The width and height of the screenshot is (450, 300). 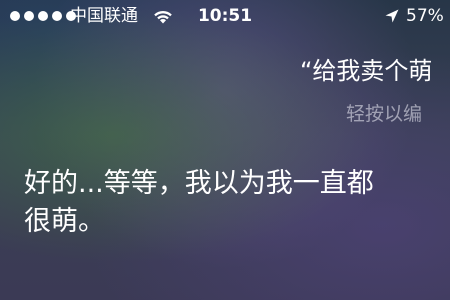 I want to click on battery-percentage: 57%, so click(x=425, y=16).